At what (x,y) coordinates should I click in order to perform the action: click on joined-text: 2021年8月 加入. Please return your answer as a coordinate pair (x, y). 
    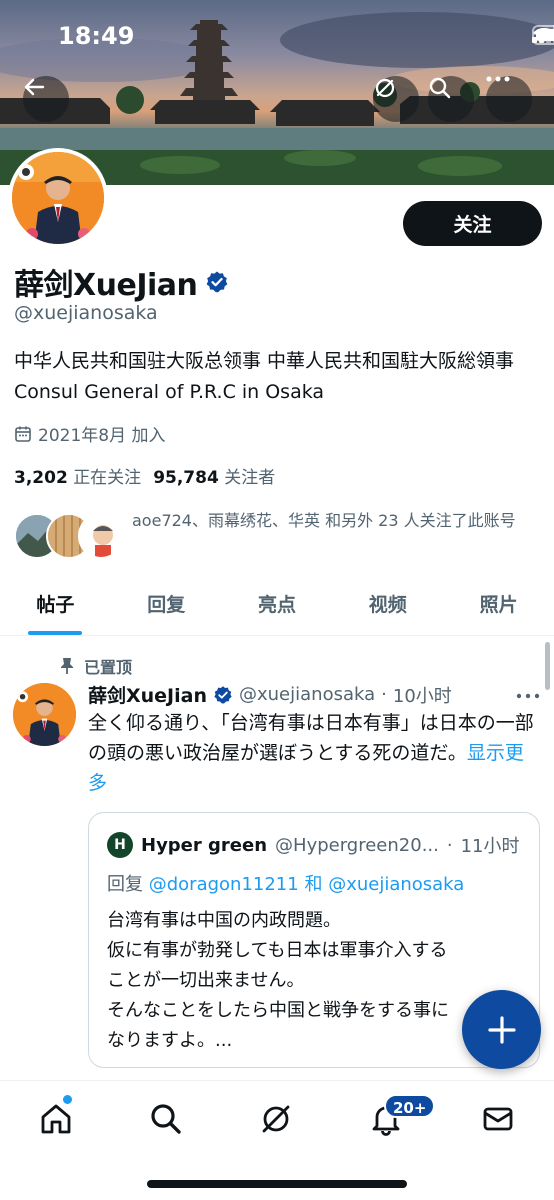
    Looking at the image, I should click on (102, 436).